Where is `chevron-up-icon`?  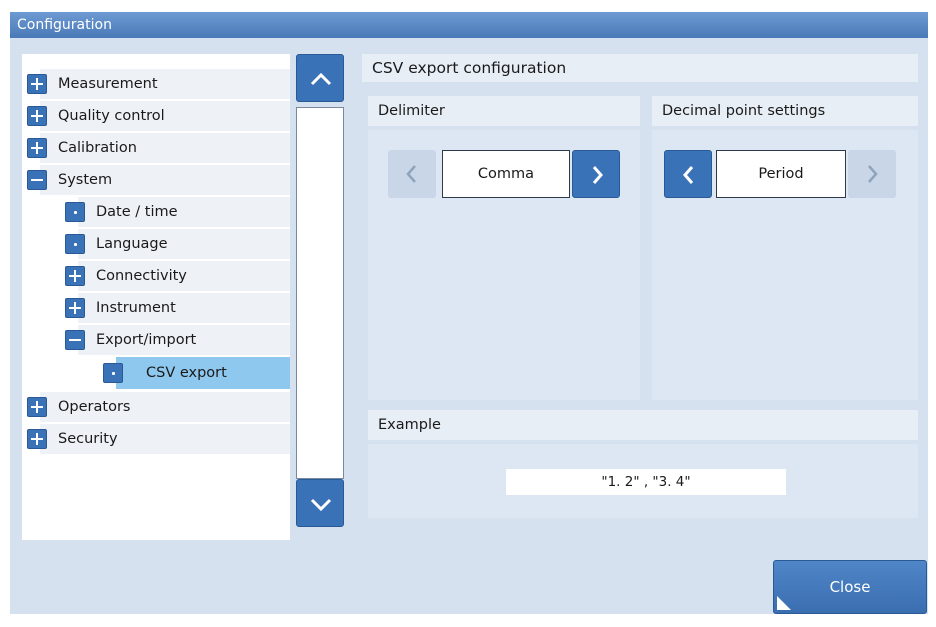 chevron-up-icon is located at coordinates (321, 79).